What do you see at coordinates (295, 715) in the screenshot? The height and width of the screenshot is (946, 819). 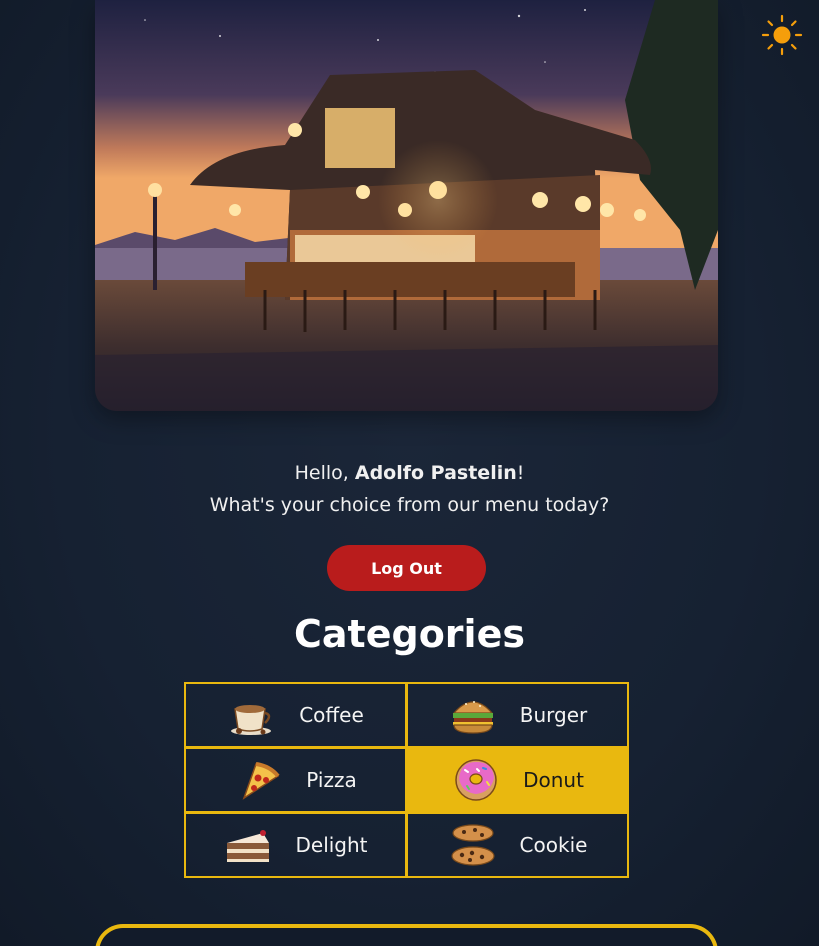 I see `category-coffee: Coffee` at bounding box center [295, 715].